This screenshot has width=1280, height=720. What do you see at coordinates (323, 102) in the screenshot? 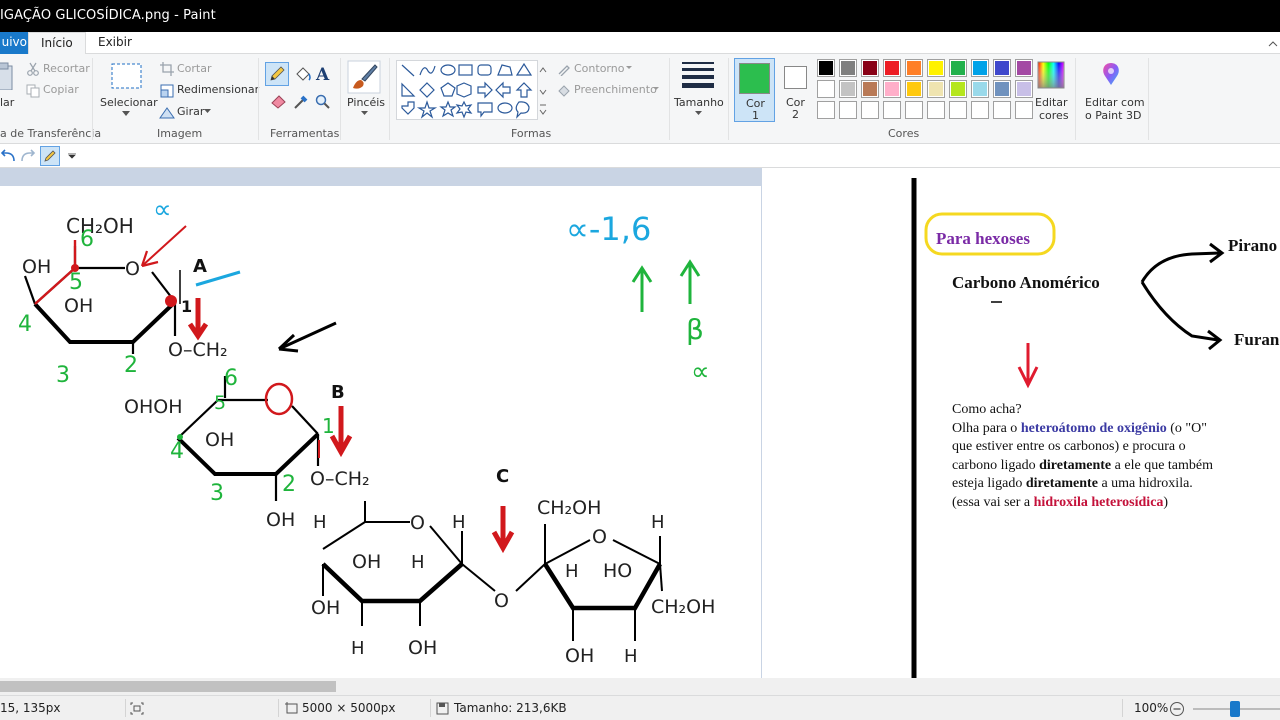
I see `magnifier-icon` at bounding box center [323, 102].